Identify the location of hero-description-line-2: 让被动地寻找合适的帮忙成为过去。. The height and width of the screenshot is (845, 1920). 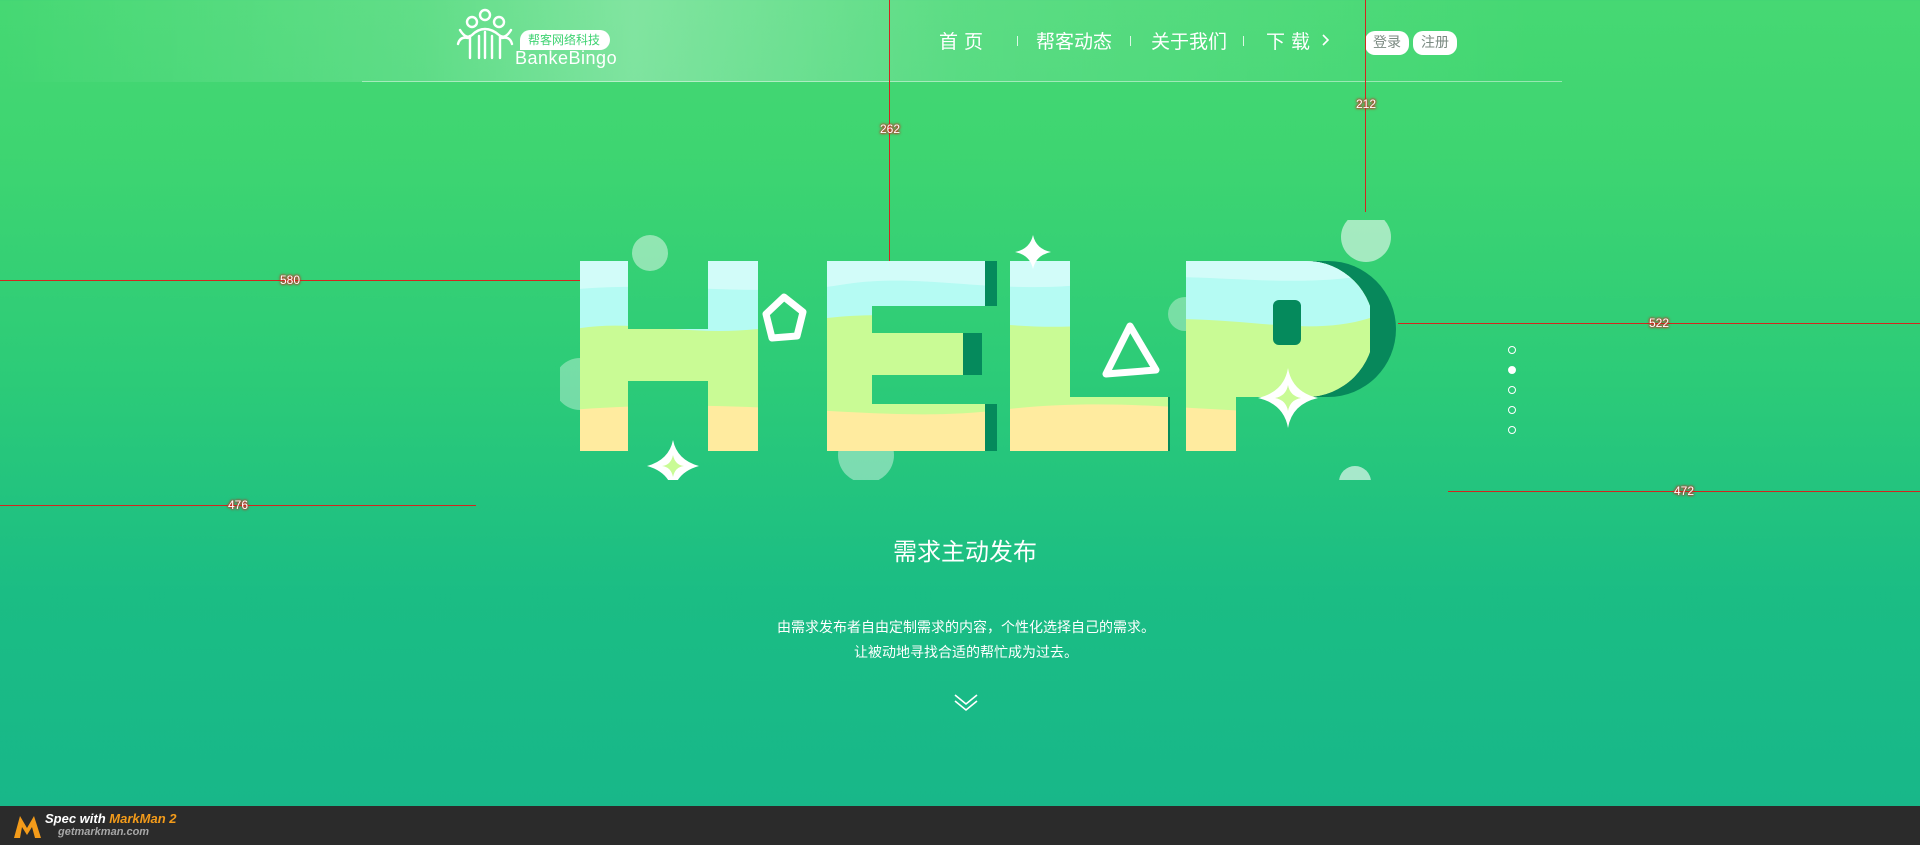
(966, 653).